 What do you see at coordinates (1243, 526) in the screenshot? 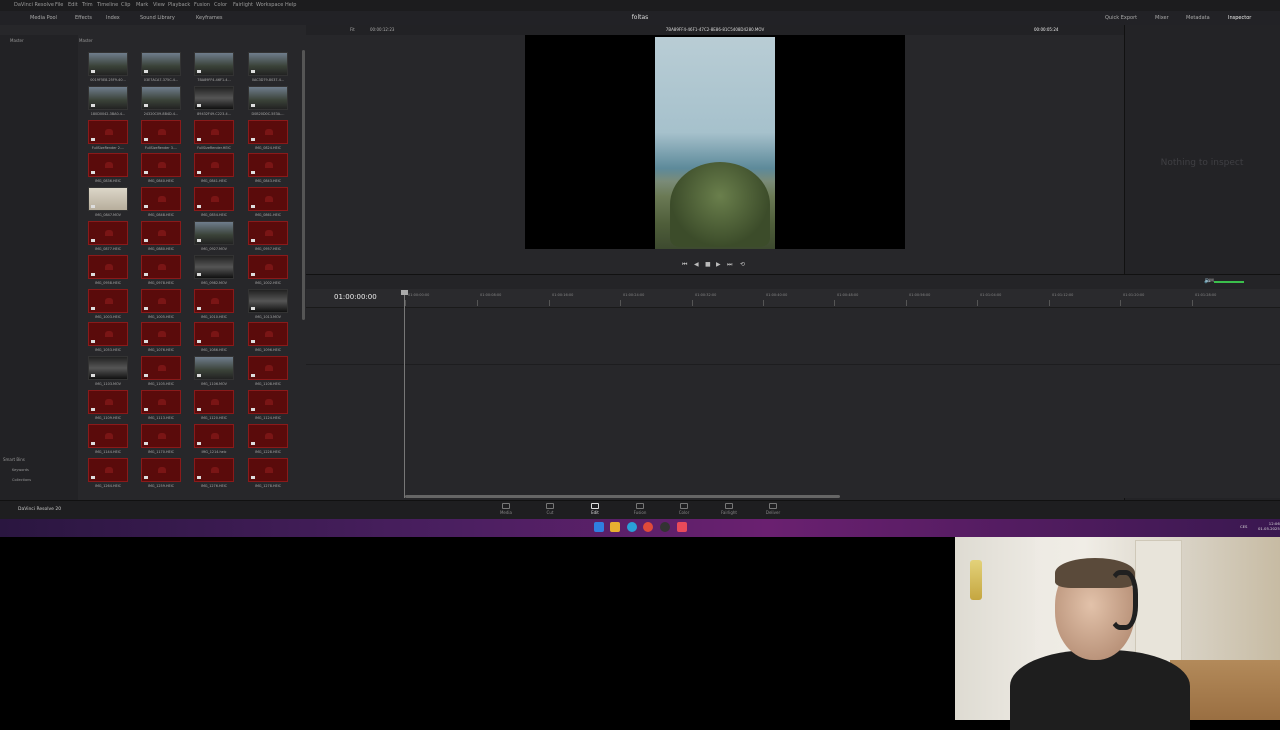
I see `language-indicator: CES` at bounding box center [1243, 526].